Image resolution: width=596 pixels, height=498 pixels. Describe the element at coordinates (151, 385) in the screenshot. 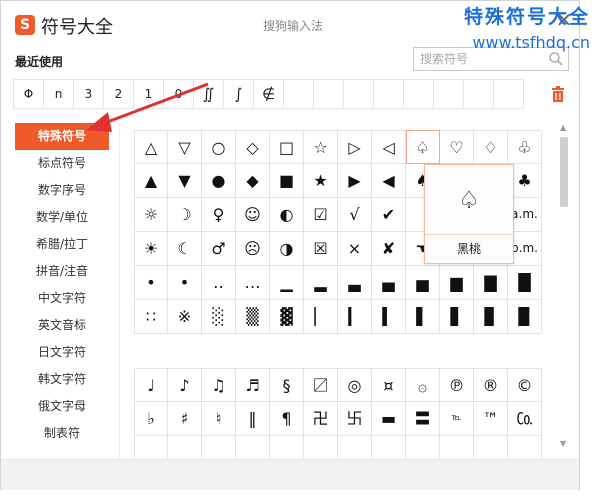

I see `symbol-cell: ♩` at that location.